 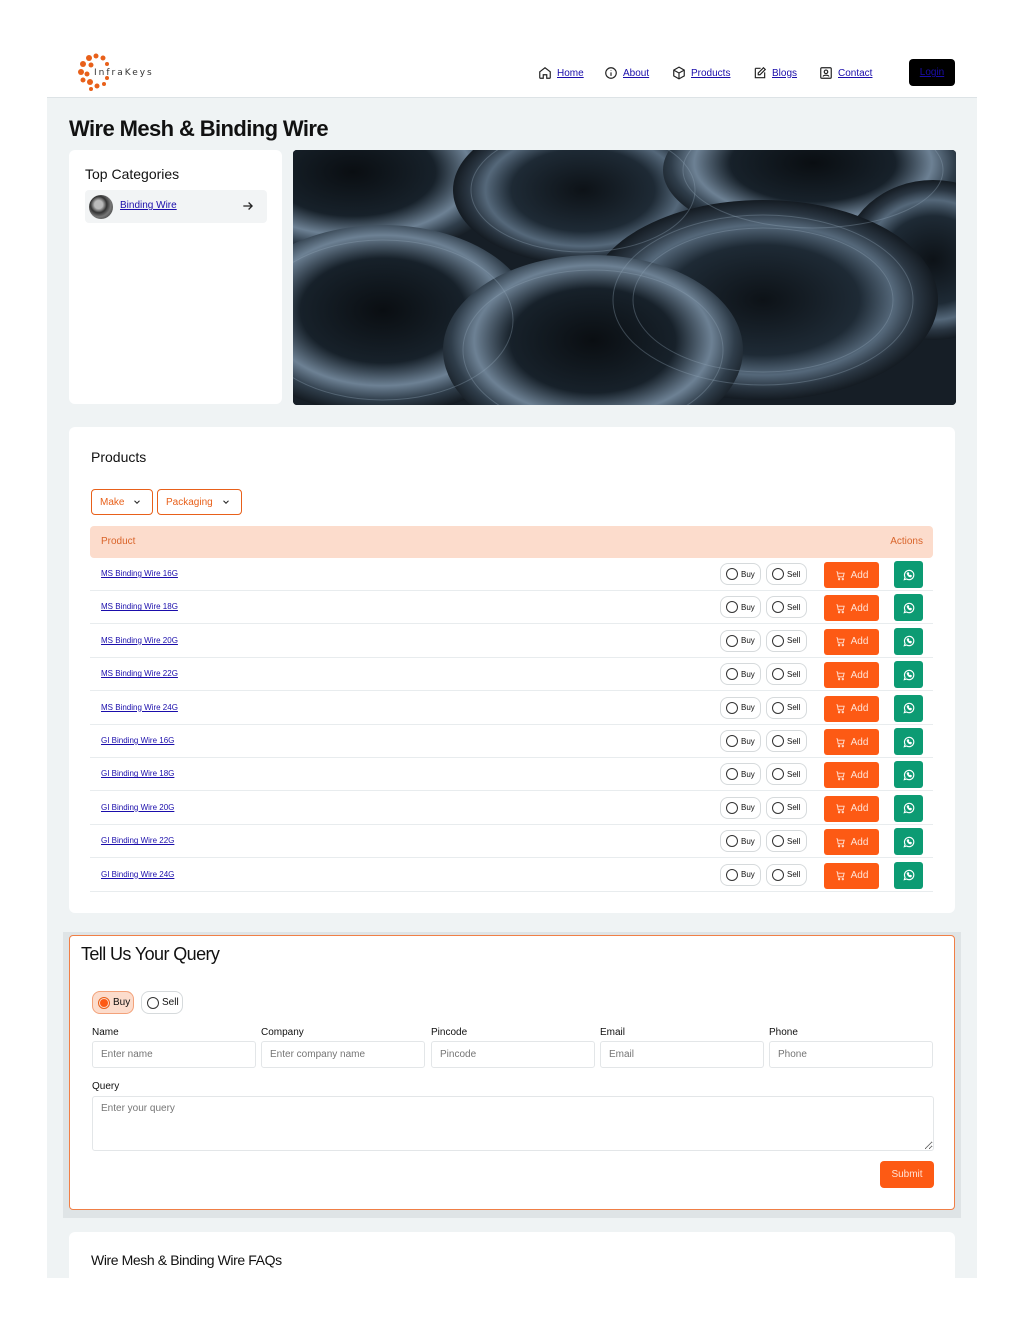 I want to click on nav-blogs: Blogs, so click(x=775, y=73).